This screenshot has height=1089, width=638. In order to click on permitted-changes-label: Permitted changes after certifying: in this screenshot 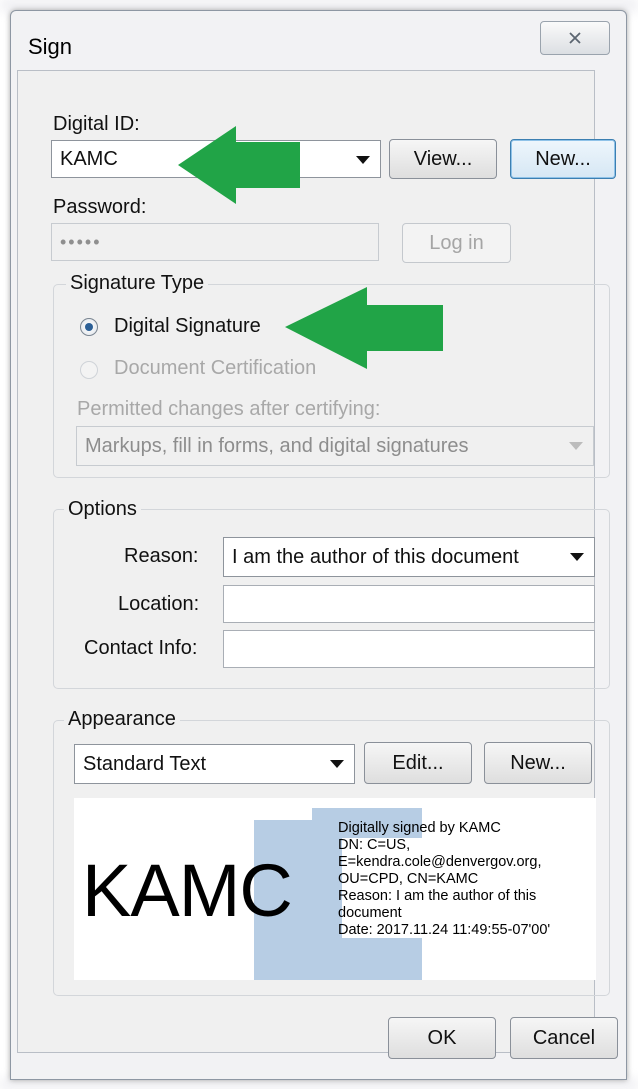, I will do `click(229, 409)`.